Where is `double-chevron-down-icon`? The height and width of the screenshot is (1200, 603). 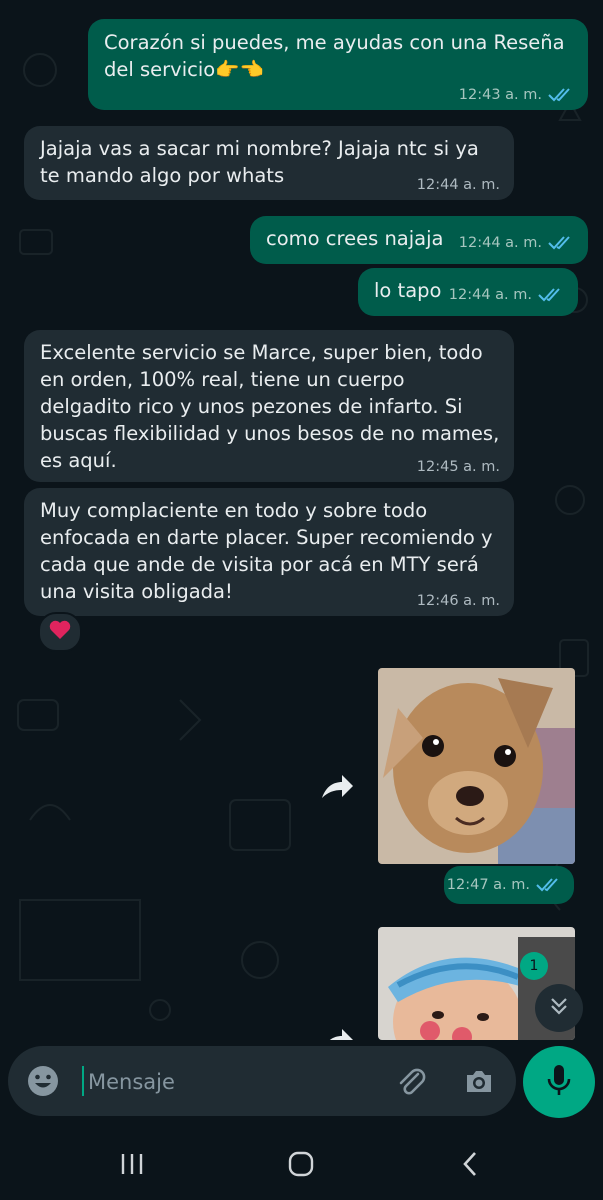 double-chevron-down-icon is located at coordinates (559, 1008).